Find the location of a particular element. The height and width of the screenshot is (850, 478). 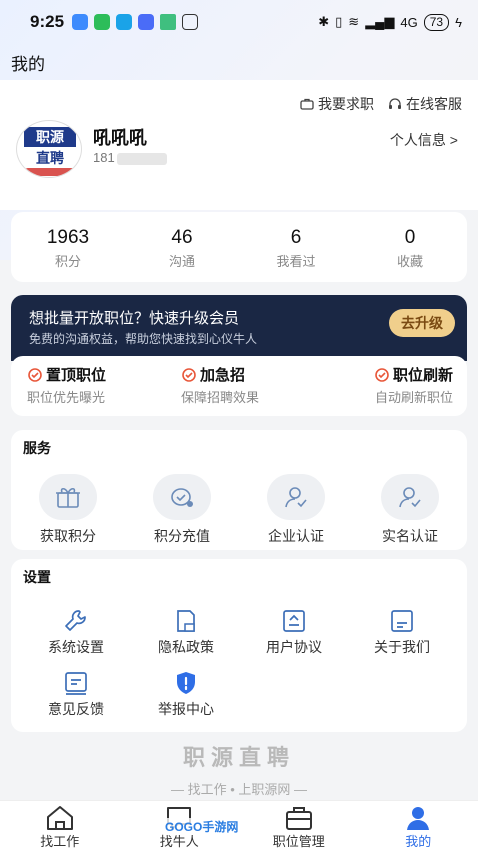

vibrate-icon: ▯ is located at coordinates (339, 21).